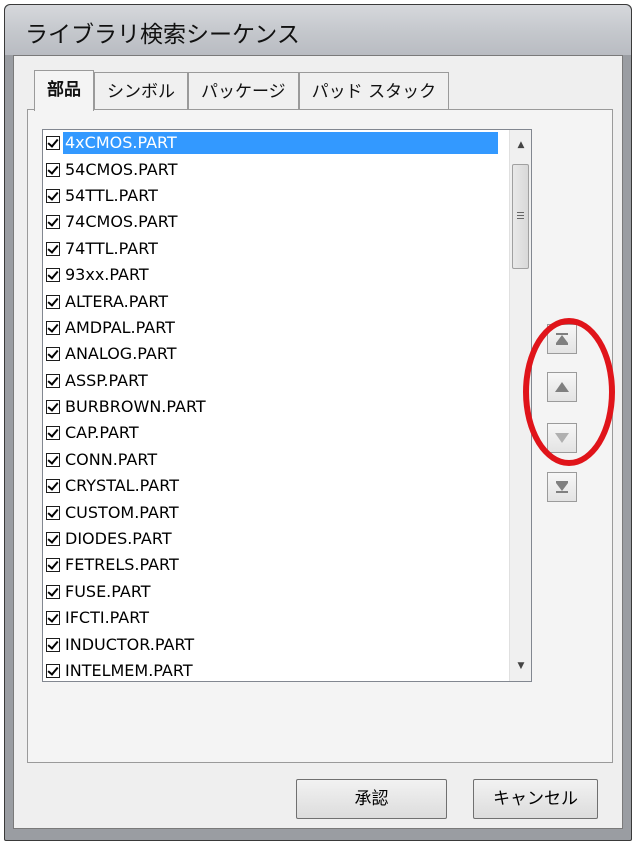 This screenshot has width=636, height=845. I want to click on list-item: CAP.PART, so click(277, 433).